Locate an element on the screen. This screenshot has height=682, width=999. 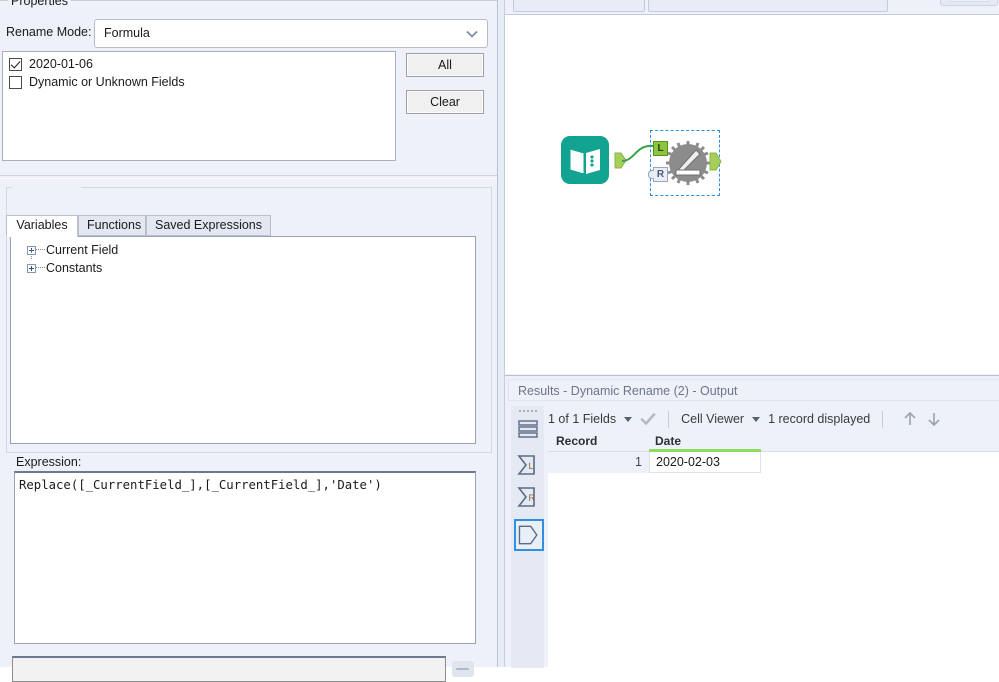
tab-variables: Variables is located at coordinates (42, 226).